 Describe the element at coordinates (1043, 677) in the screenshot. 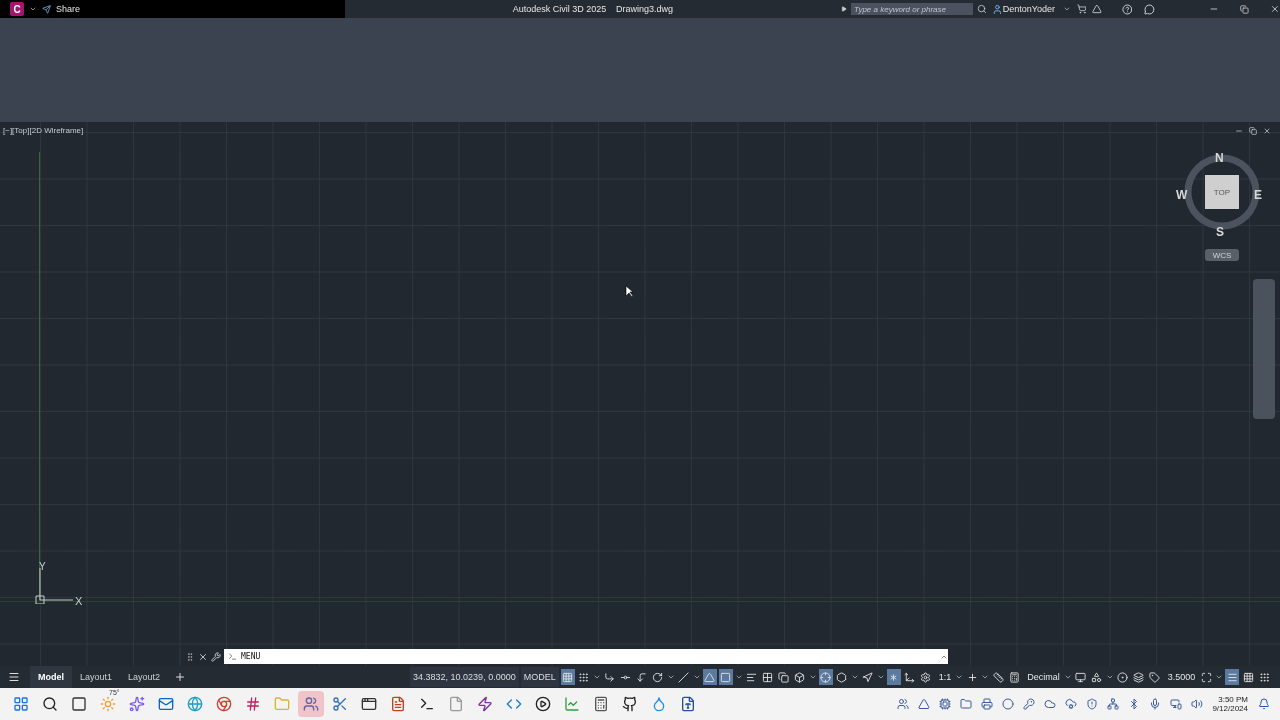

I see `status-text: Decimal` at that location.